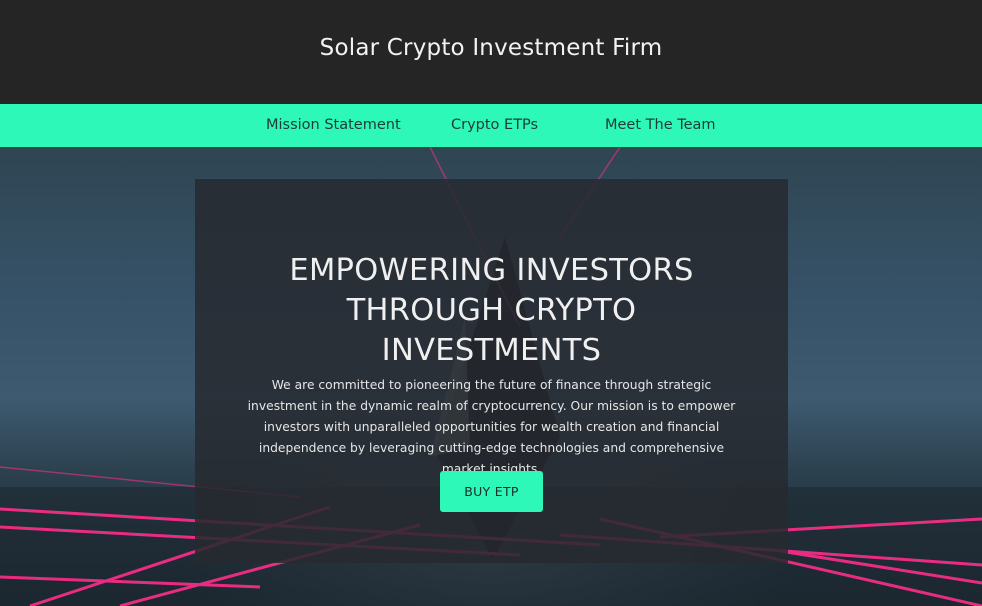 The image size is (982, 606). I want to click on nav-link-meet-the-team: Meet The Team, so click(660, 125).